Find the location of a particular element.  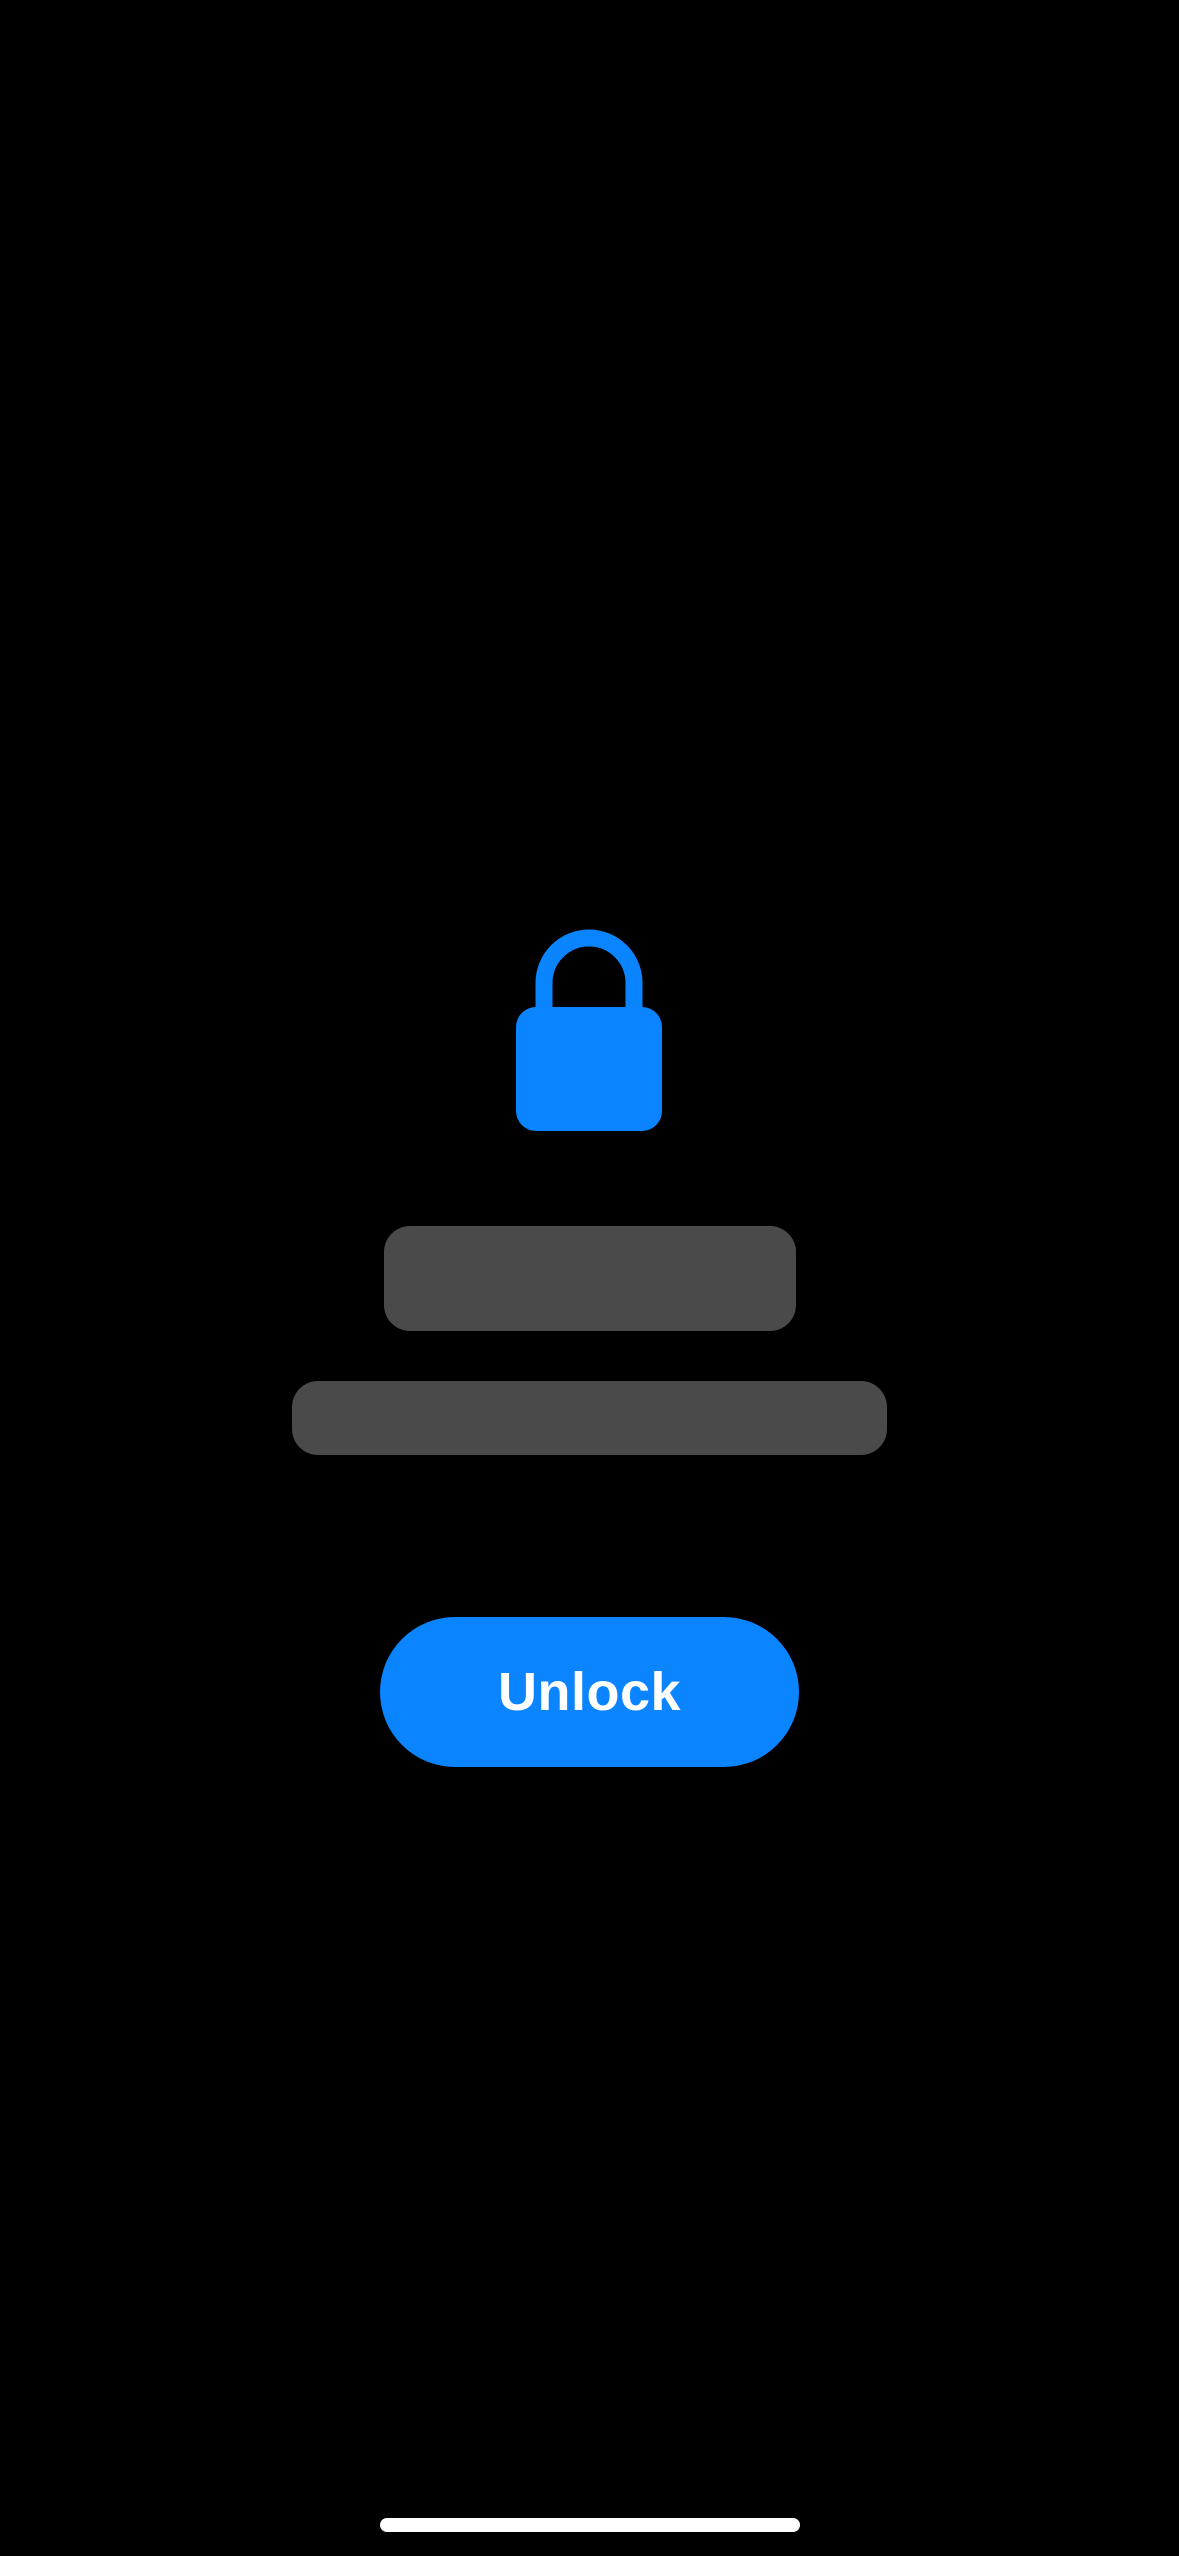

unlock-button-label: Unlock is located at coordinates (589, 1692).